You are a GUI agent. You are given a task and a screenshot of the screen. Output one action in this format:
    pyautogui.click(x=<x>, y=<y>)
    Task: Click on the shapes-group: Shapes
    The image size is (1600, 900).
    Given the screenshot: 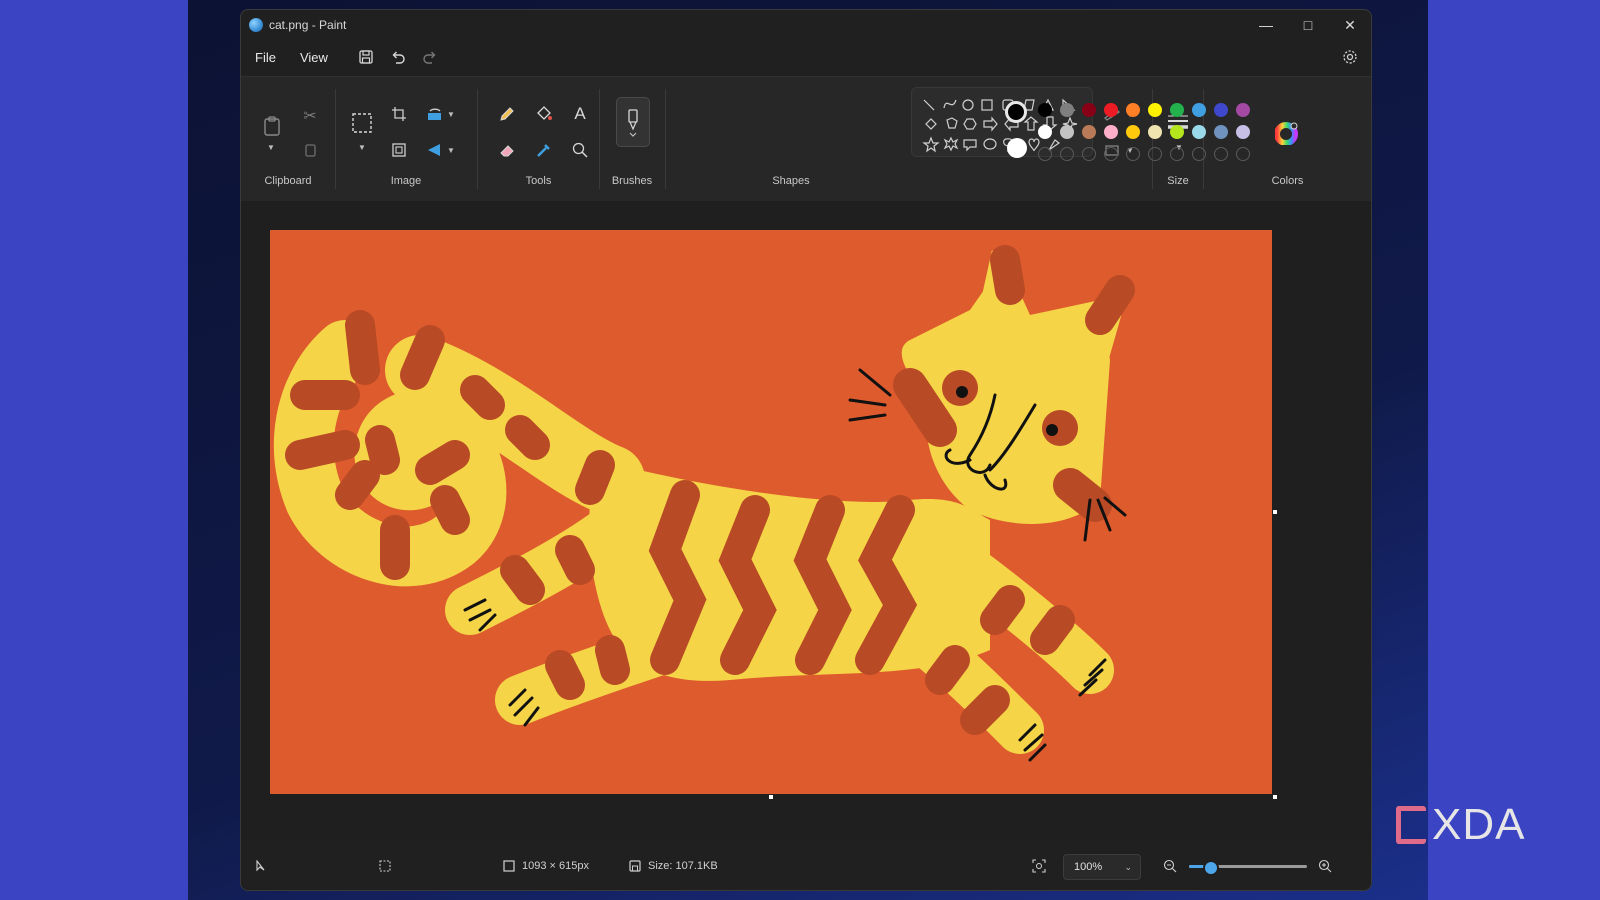 What is the action you would take?
    pyautogui.click(x=791, y=139)
    